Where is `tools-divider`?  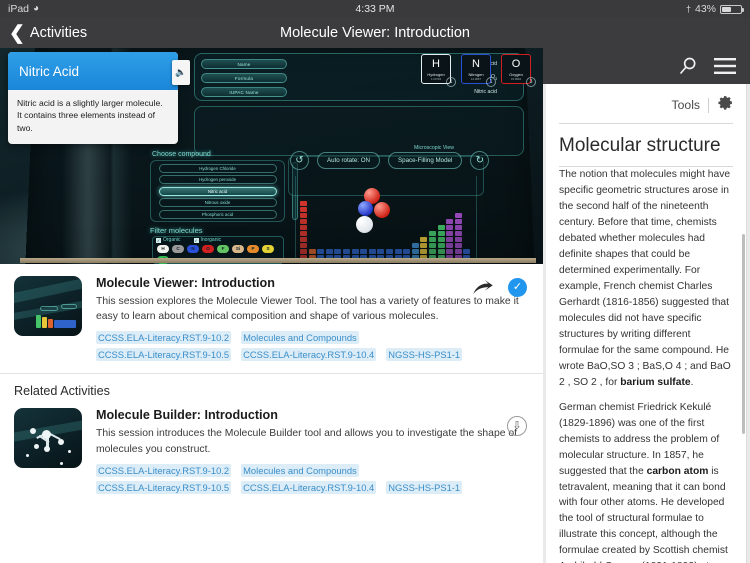
tools-divider is located at coordinates (708, 105).